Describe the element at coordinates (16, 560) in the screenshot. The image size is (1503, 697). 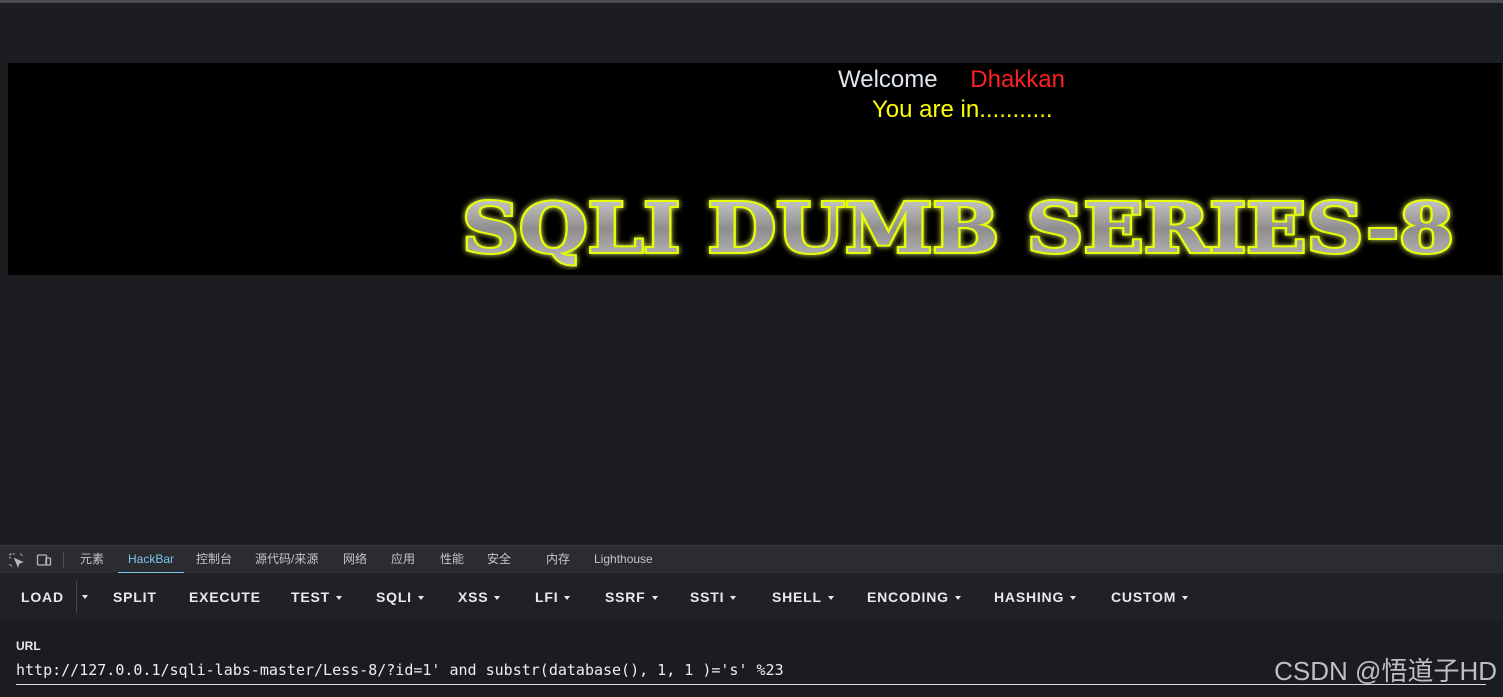
I see `inspect-element-icon` at that location.